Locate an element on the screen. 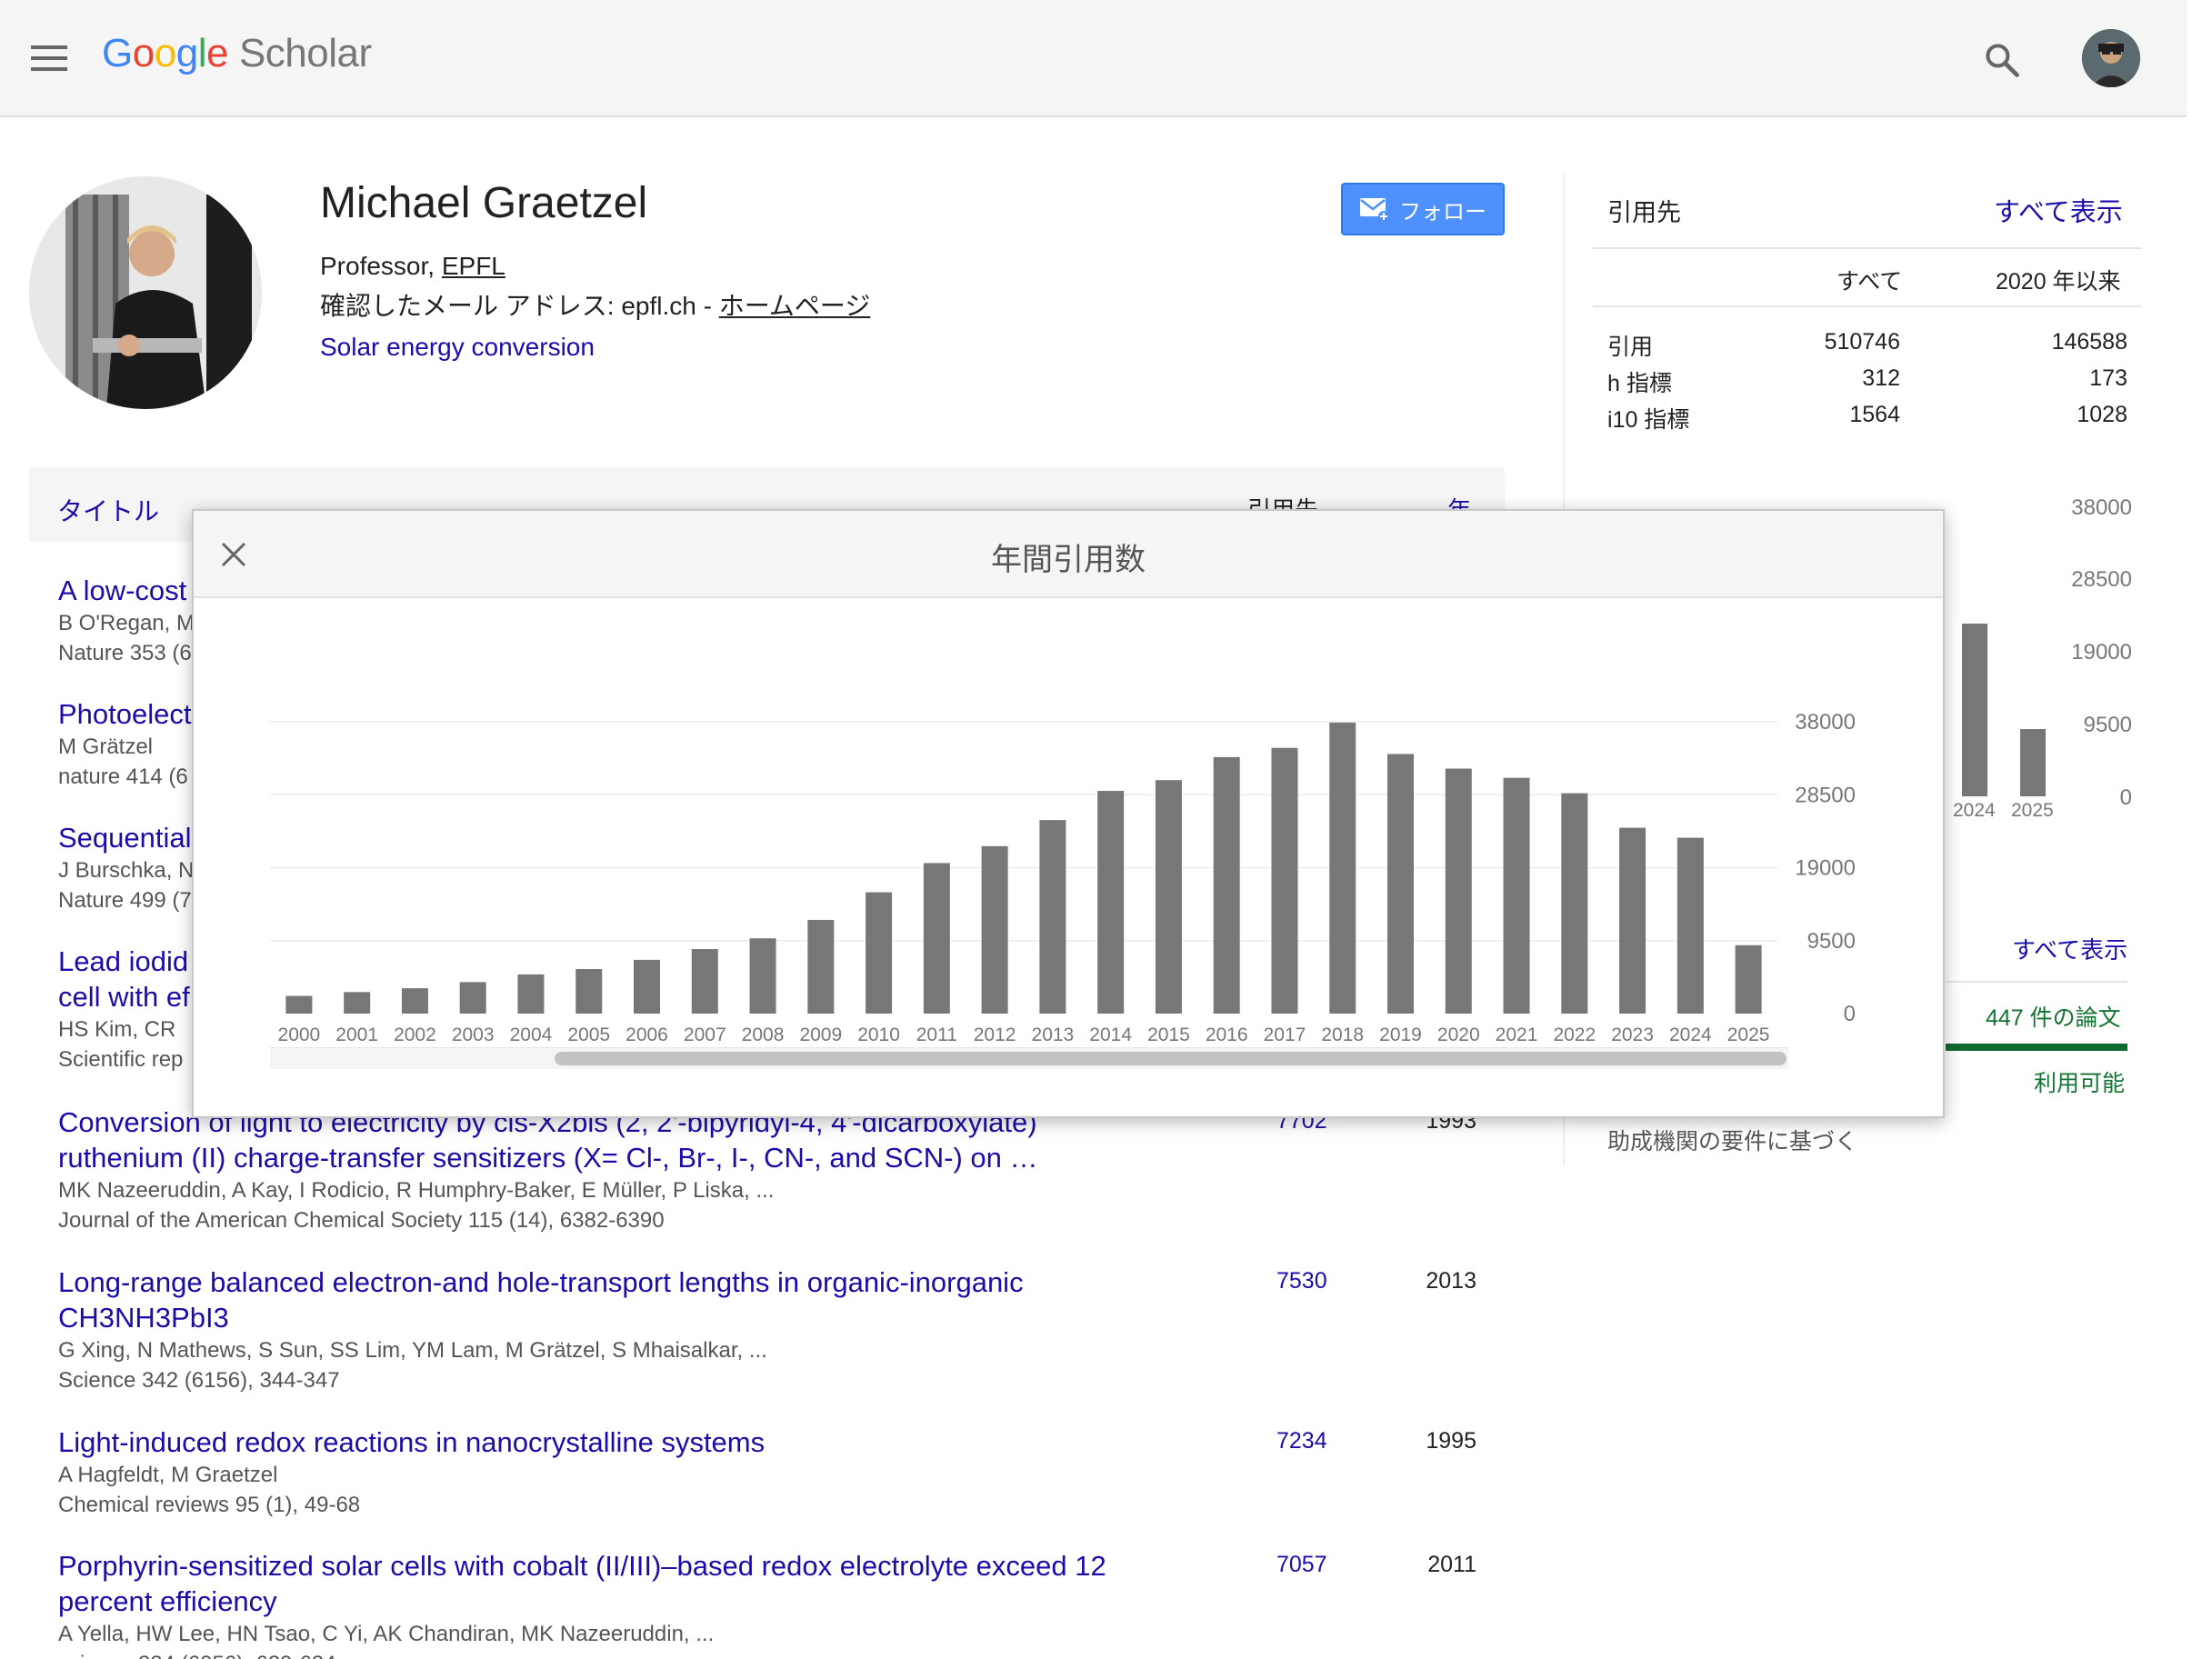  logo-scholar-text: Scholar is located at coordinates (305, 53).